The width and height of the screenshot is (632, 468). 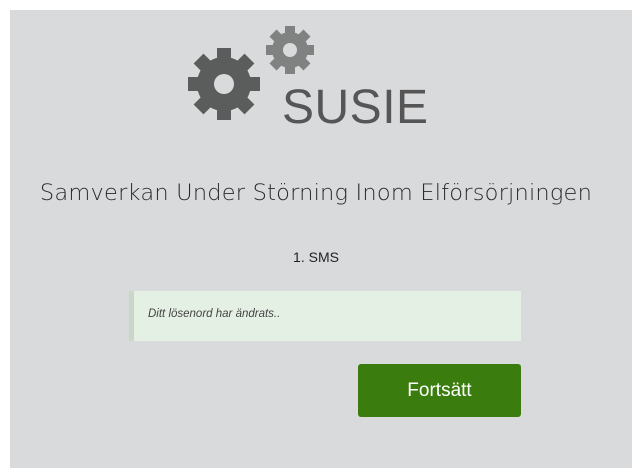 I want to click on logo-text: SUSIE, so click(x=355, y=107).